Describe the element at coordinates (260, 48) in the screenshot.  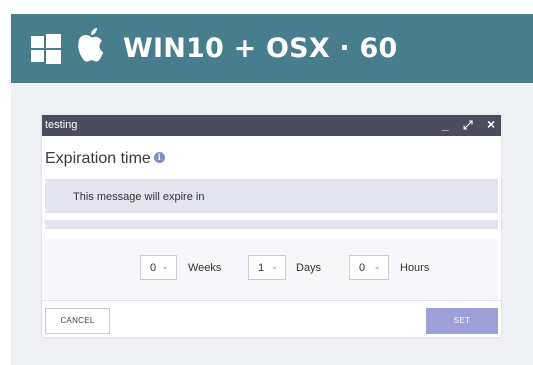
I see `brand-text: WIN10 + OSX · 60` at that location.